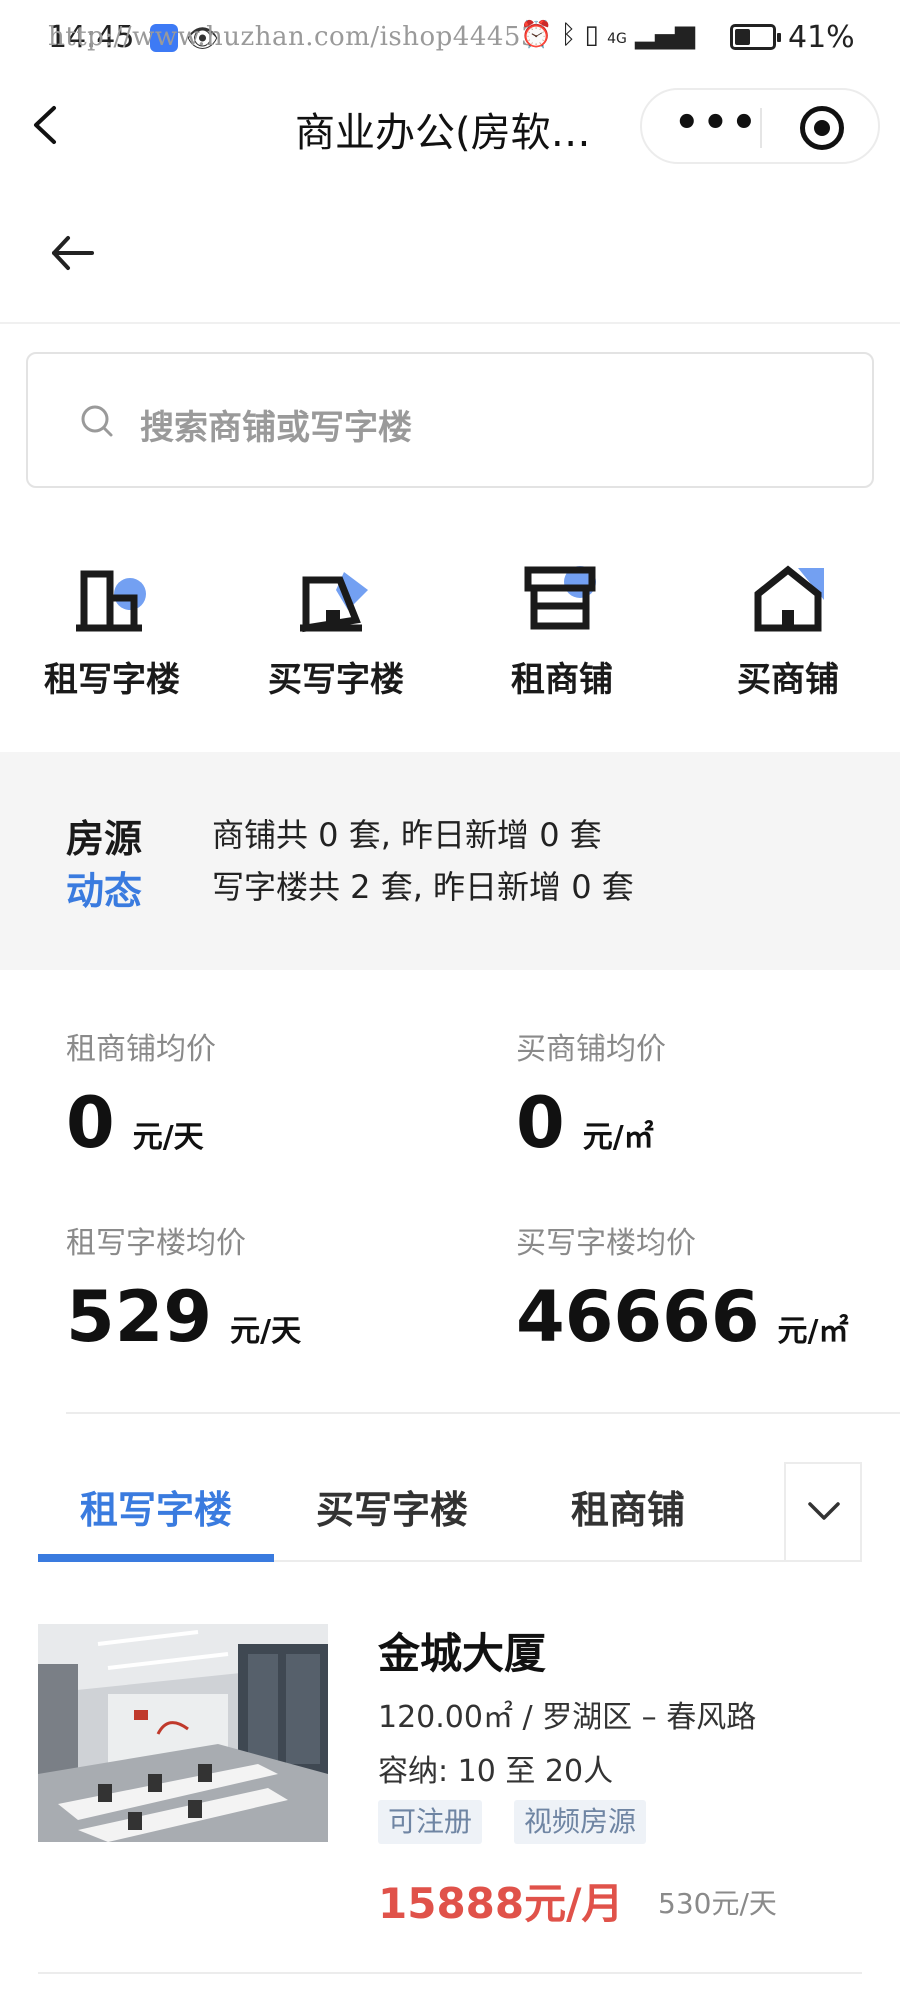 This screenshot has height=2000, width=900. Describe the element at coordinates (156, 1510) in the screenshot. I see `tab-office-rent: 租写字楼` at that location.